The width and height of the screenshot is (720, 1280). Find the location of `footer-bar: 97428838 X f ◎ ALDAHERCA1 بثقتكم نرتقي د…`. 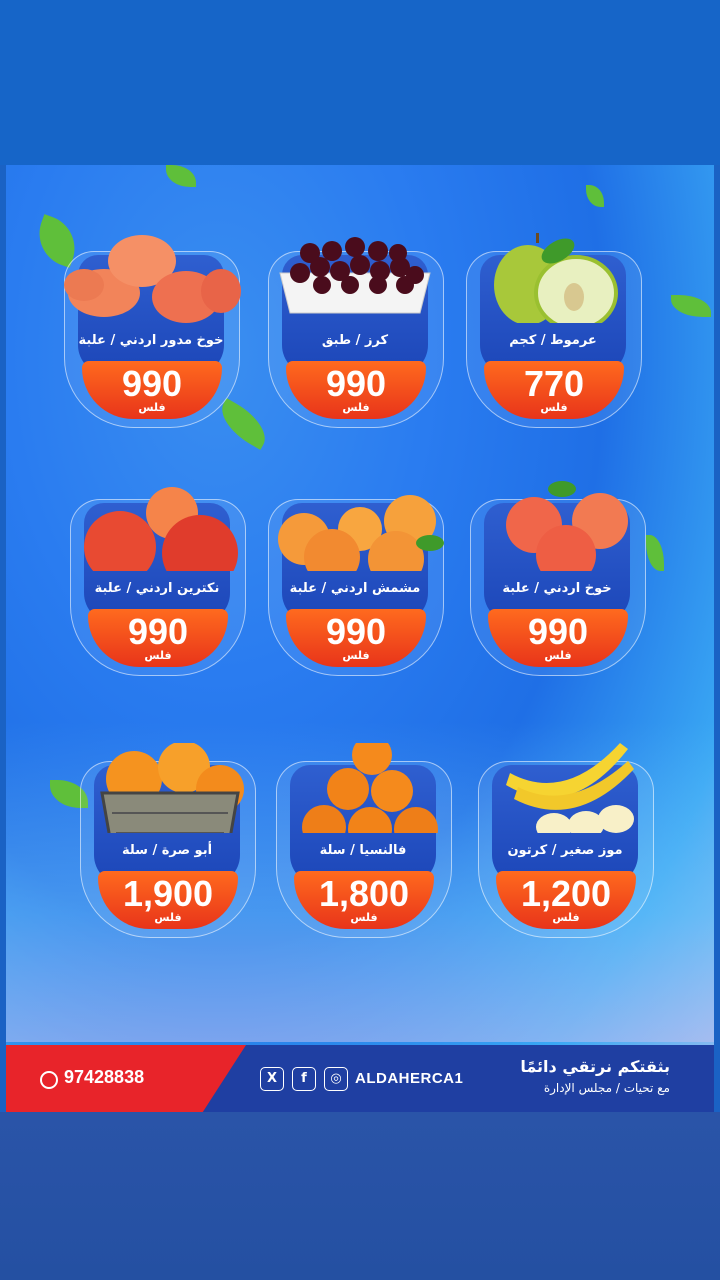

footer-bar: 97428838 X f ◎ ALDAHERCA1 بثقتكم نرتقي د… is located at coordinates (360, 1078).